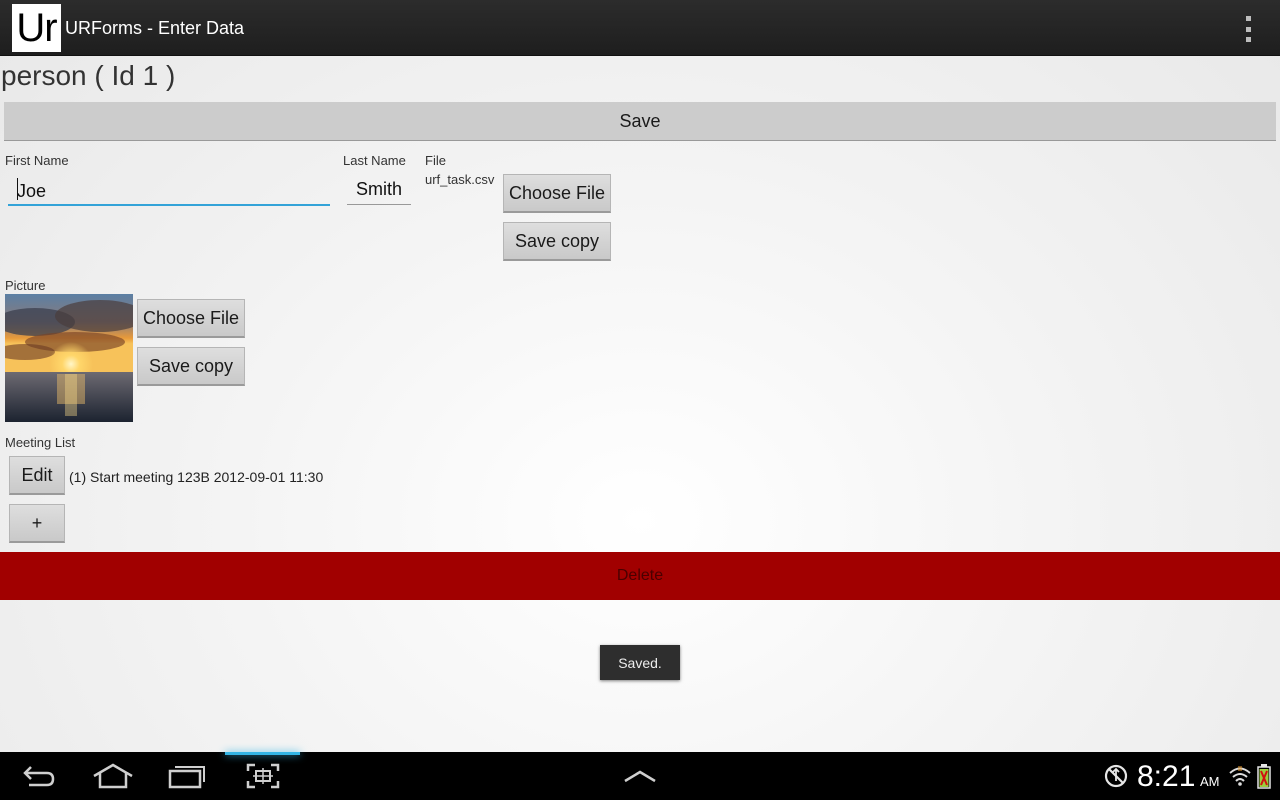 The height and width of the screenshot is (800, 1280). Describe the element at coordinates (557, 241) in the screenshot. I see `file-save-copy-button: Save copy` at that location.